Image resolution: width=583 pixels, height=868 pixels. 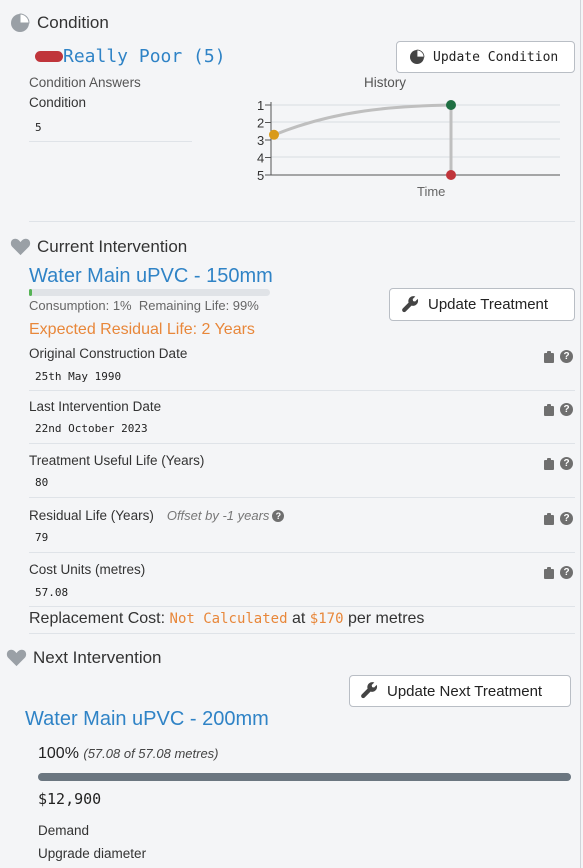 I want to click on history-y-tick-label: 4, so click(x=260, y=158).